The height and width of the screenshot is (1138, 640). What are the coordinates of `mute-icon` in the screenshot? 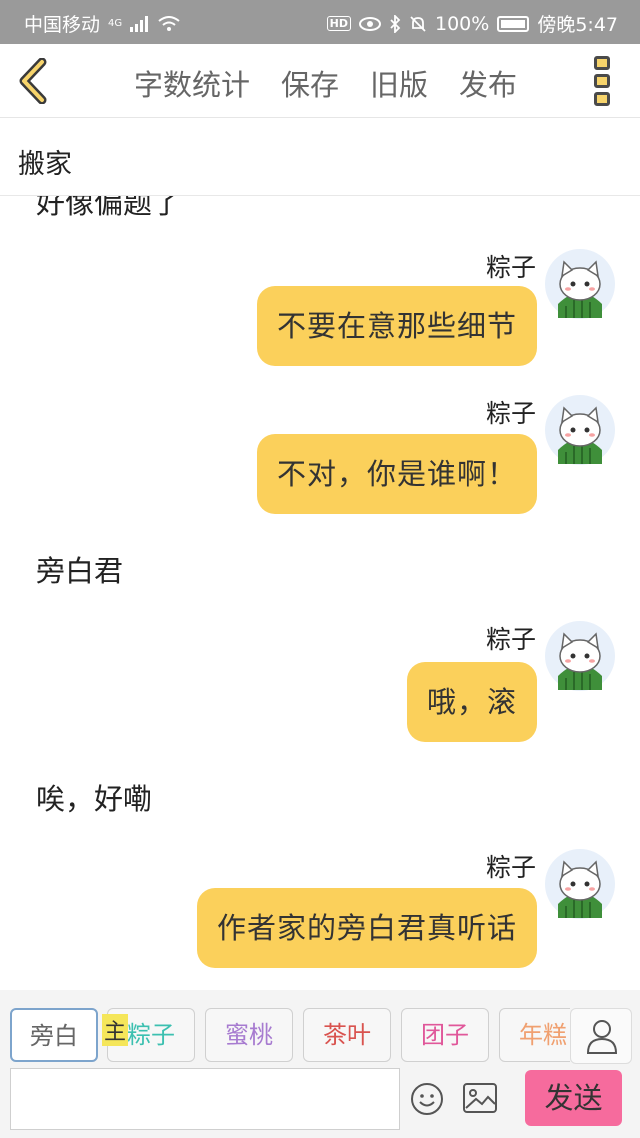 It's located at (418, 23).